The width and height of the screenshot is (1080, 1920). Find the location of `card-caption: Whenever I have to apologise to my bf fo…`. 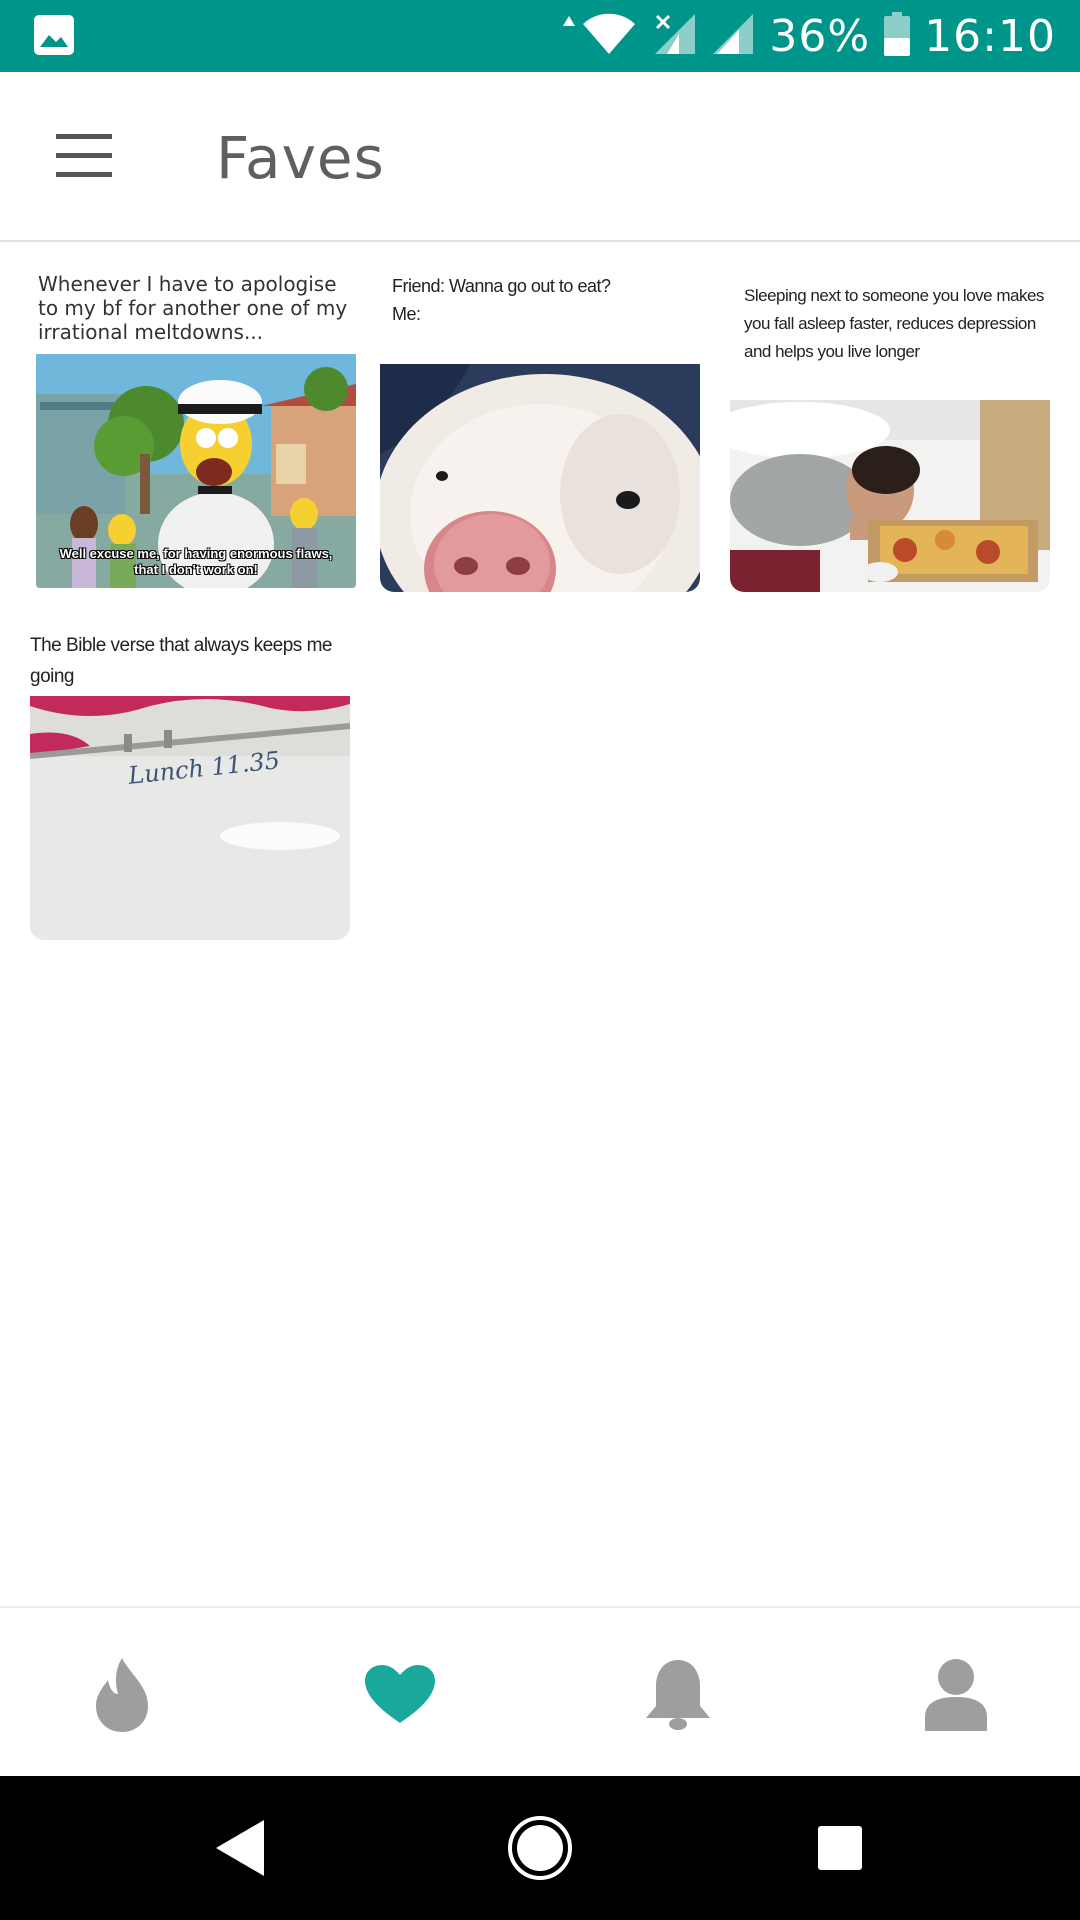

card-caption: Whenever I have to apologise to my bf fo… is located at coordinates (193, 308).